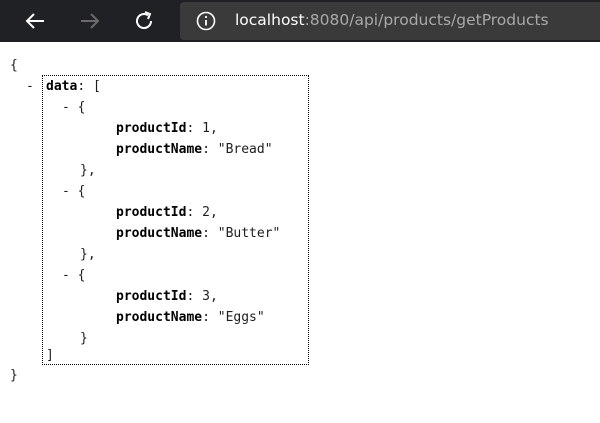 Image resolution: width=600 pixels, height=423 pixels. I want to click on json-line-product-id: productId: 2,, so click(167, 213).